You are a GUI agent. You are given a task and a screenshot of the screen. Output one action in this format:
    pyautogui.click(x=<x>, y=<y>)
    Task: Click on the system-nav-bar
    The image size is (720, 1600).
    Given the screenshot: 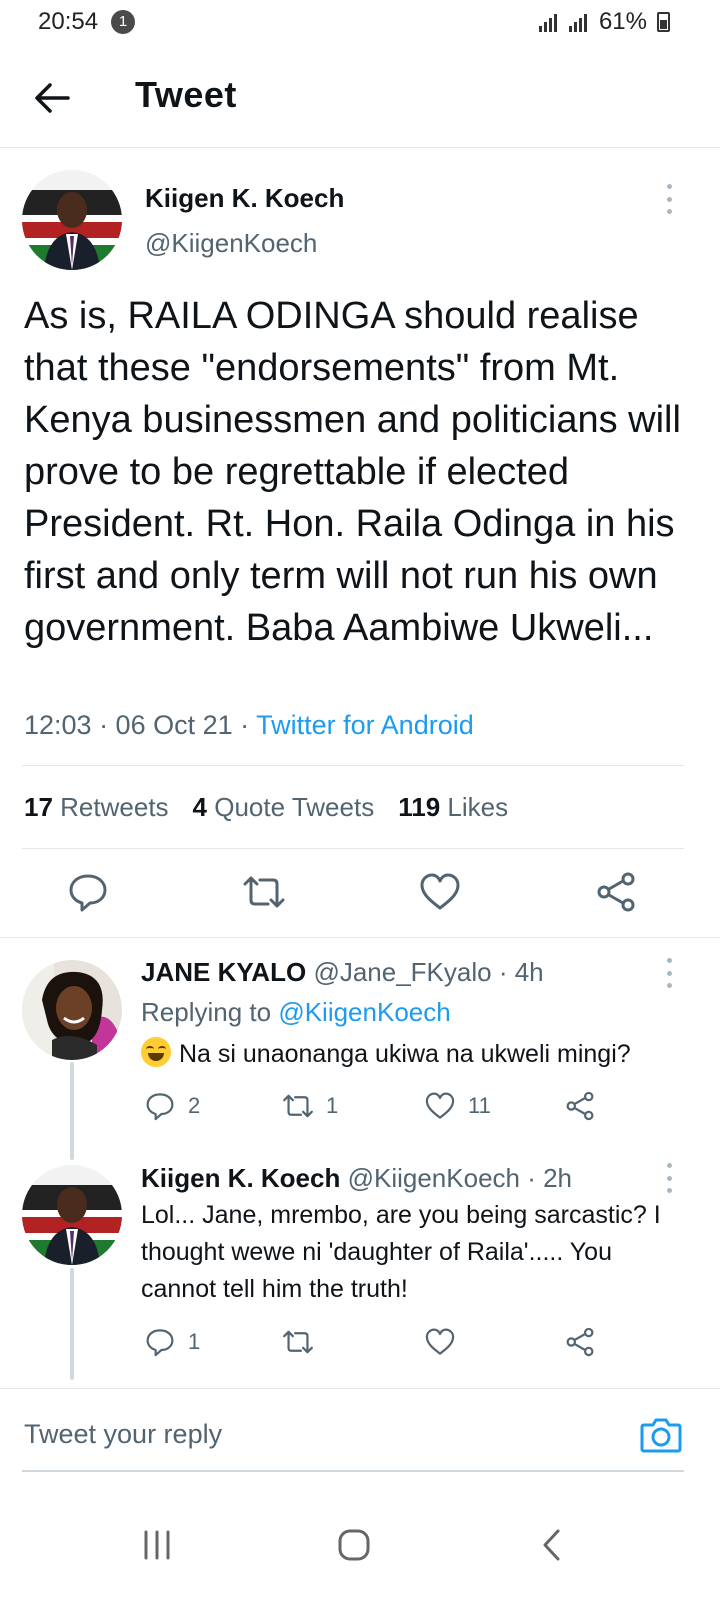 What is the action you would take?
    pyautogui.click(x=360, y=1545)
    